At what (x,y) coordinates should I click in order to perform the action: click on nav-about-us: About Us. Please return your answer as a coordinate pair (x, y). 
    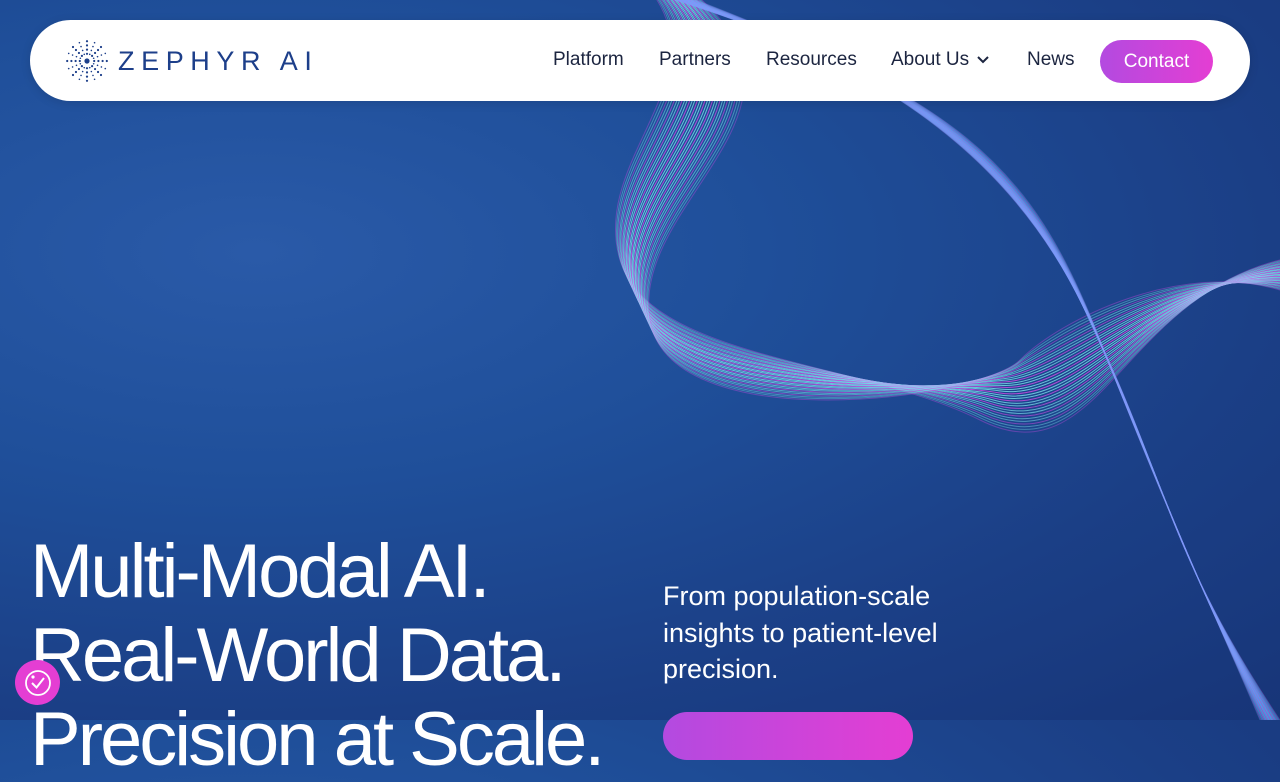
    Looking at the image, I should click on (940, 60).